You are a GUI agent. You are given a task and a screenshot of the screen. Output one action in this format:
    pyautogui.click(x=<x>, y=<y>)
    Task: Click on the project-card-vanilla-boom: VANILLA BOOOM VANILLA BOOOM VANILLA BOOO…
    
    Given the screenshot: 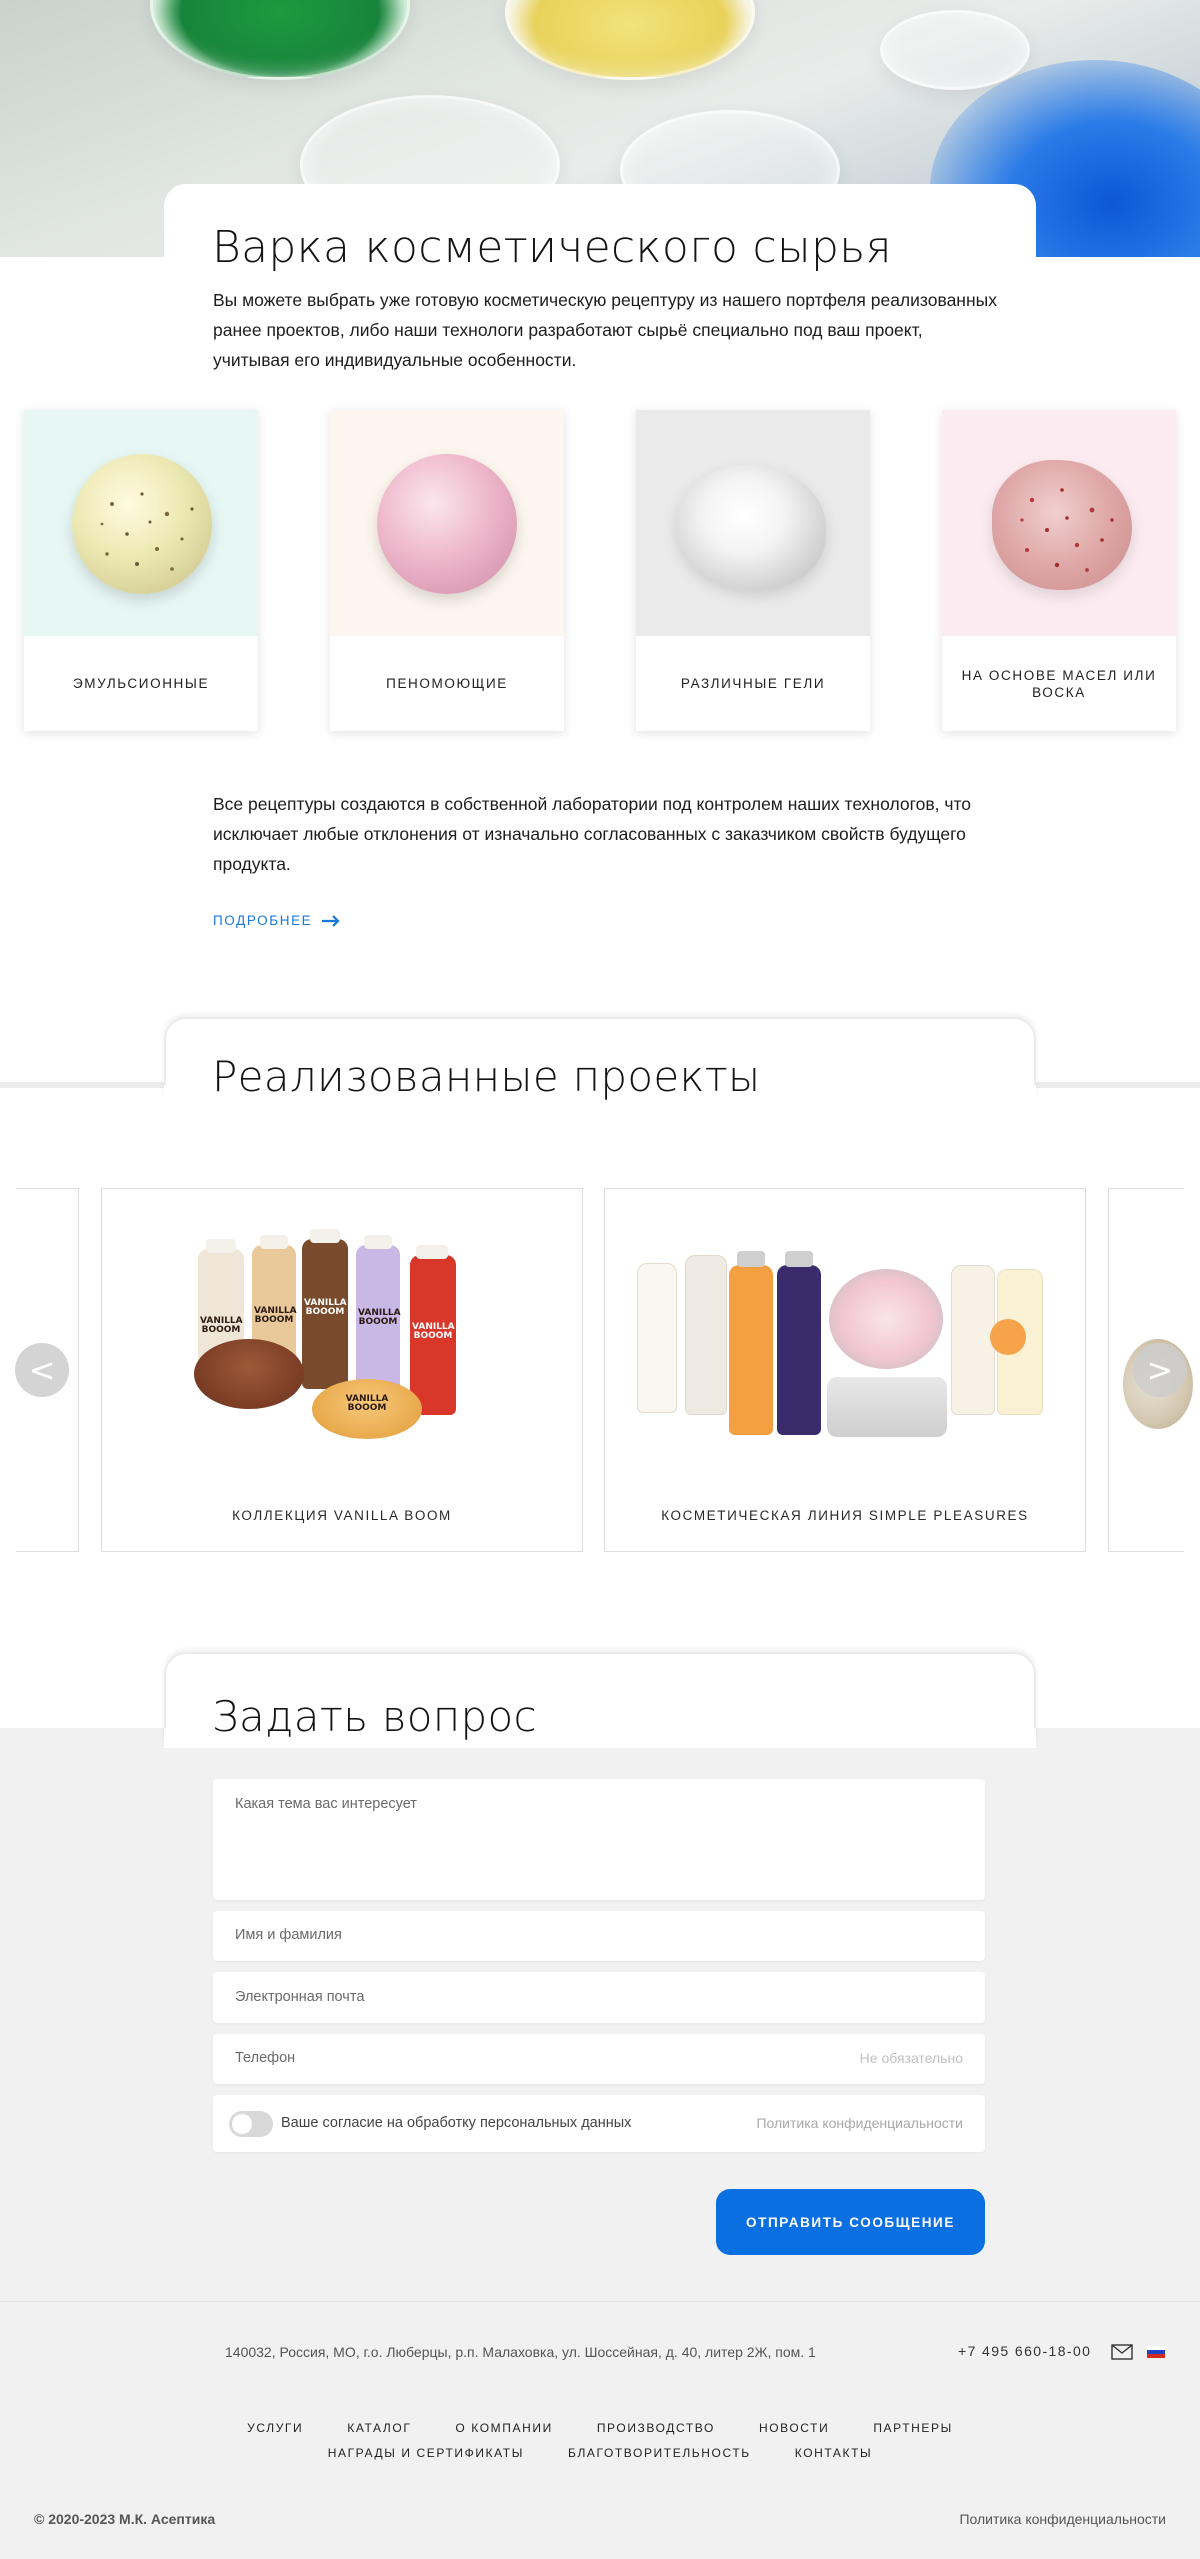 What is the action you would take?
    pyautogui.click(x=342, y=1370)
    